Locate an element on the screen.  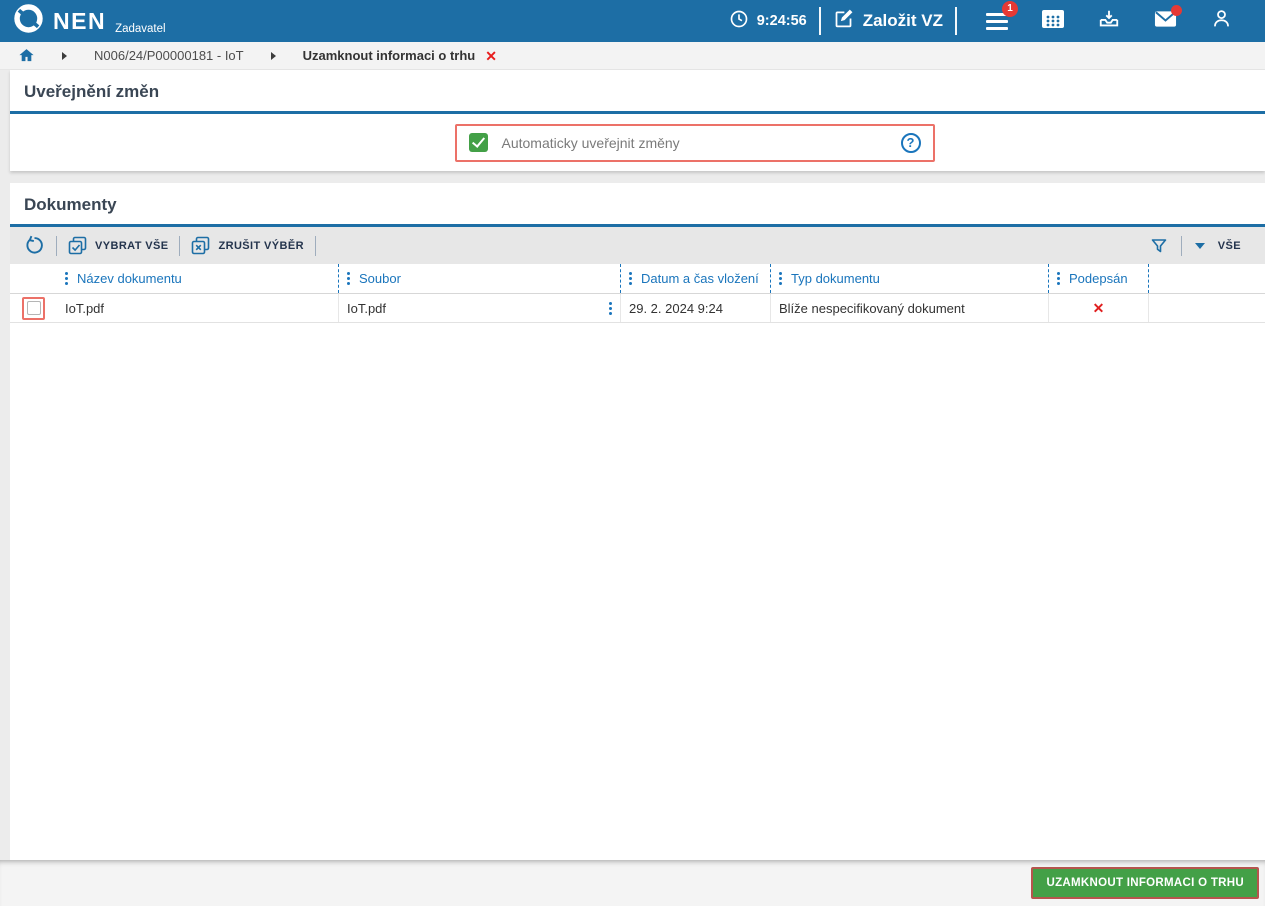
column-label: Soubor is located at coordinates (380, 278).